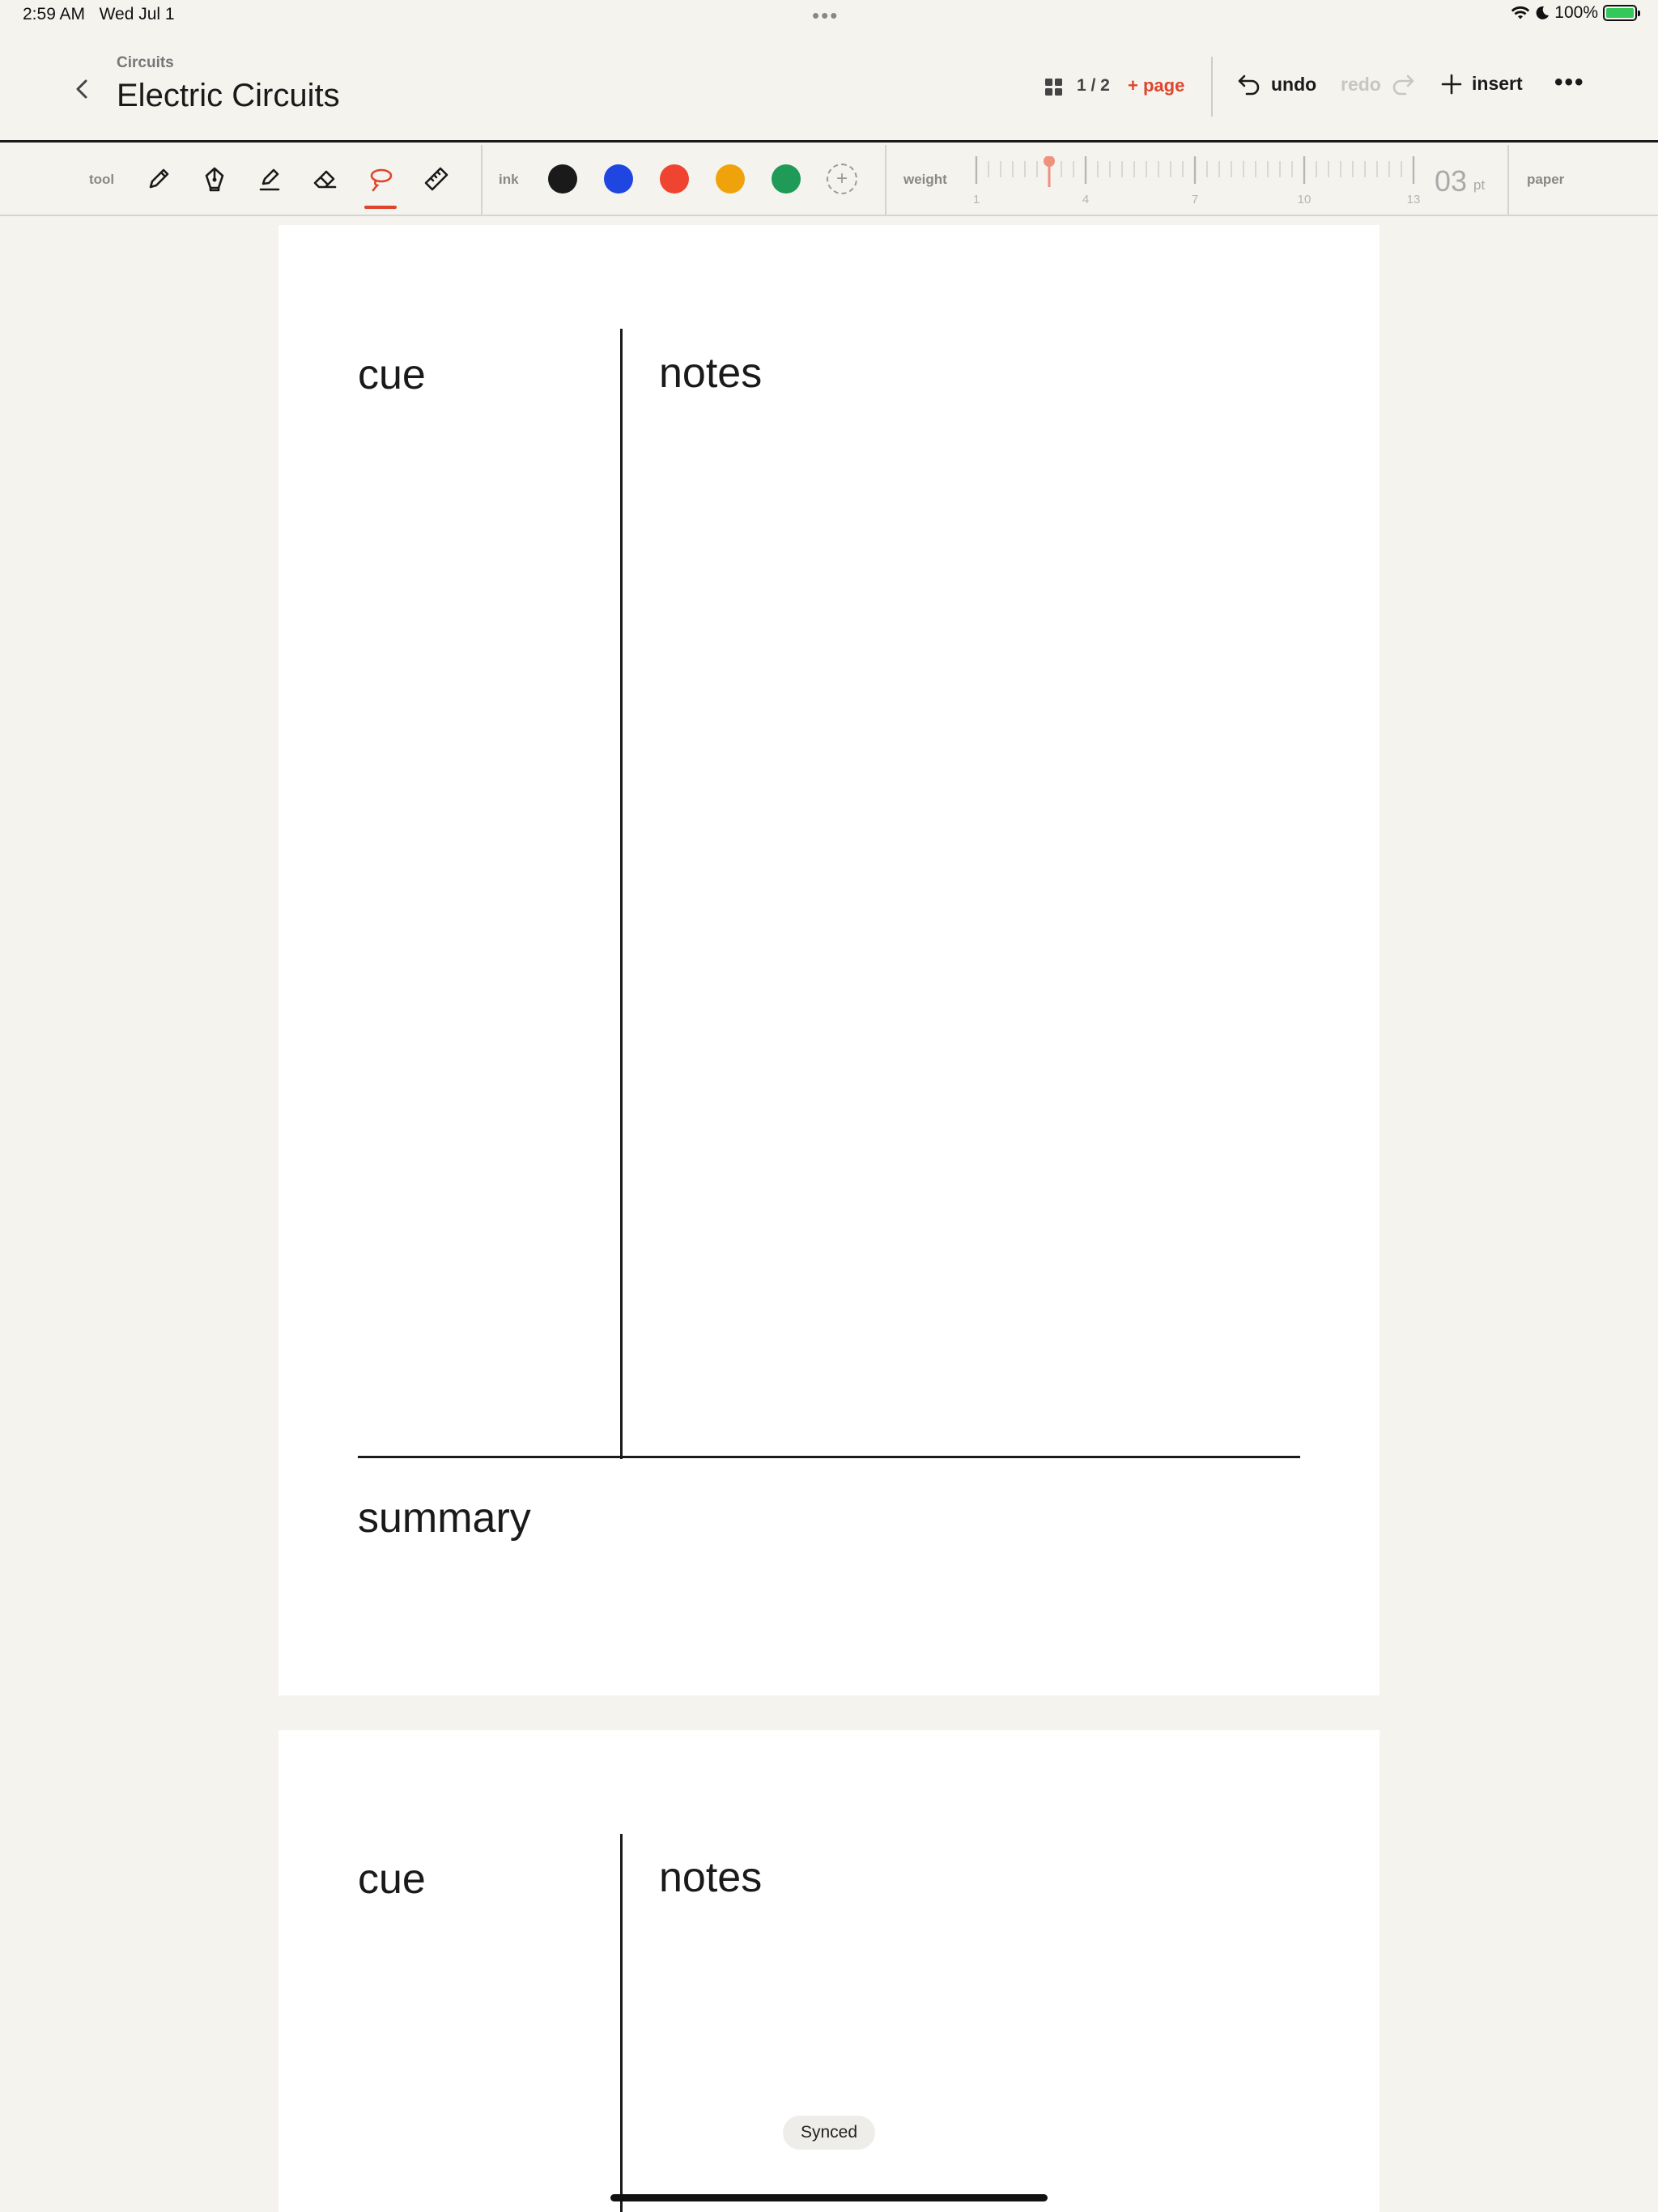  I want to click on ruler-icon, so click(436, 179).